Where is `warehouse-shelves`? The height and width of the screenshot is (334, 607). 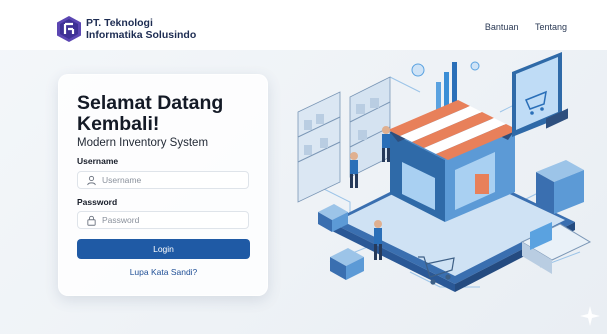
warehouse-shelves is located at coordinates (344, 139).